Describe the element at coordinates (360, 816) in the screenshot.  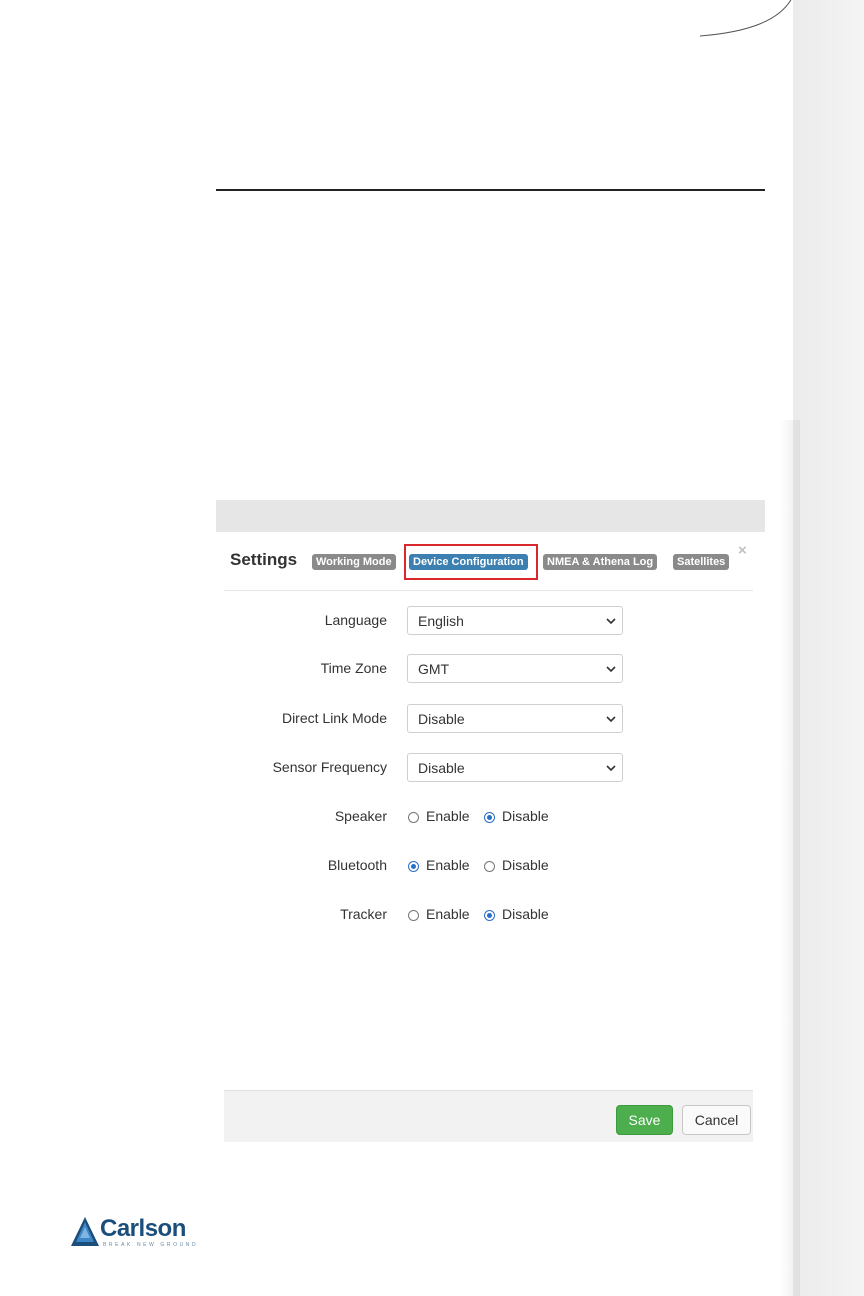
I see `speaker-label: Speaker` at that location.